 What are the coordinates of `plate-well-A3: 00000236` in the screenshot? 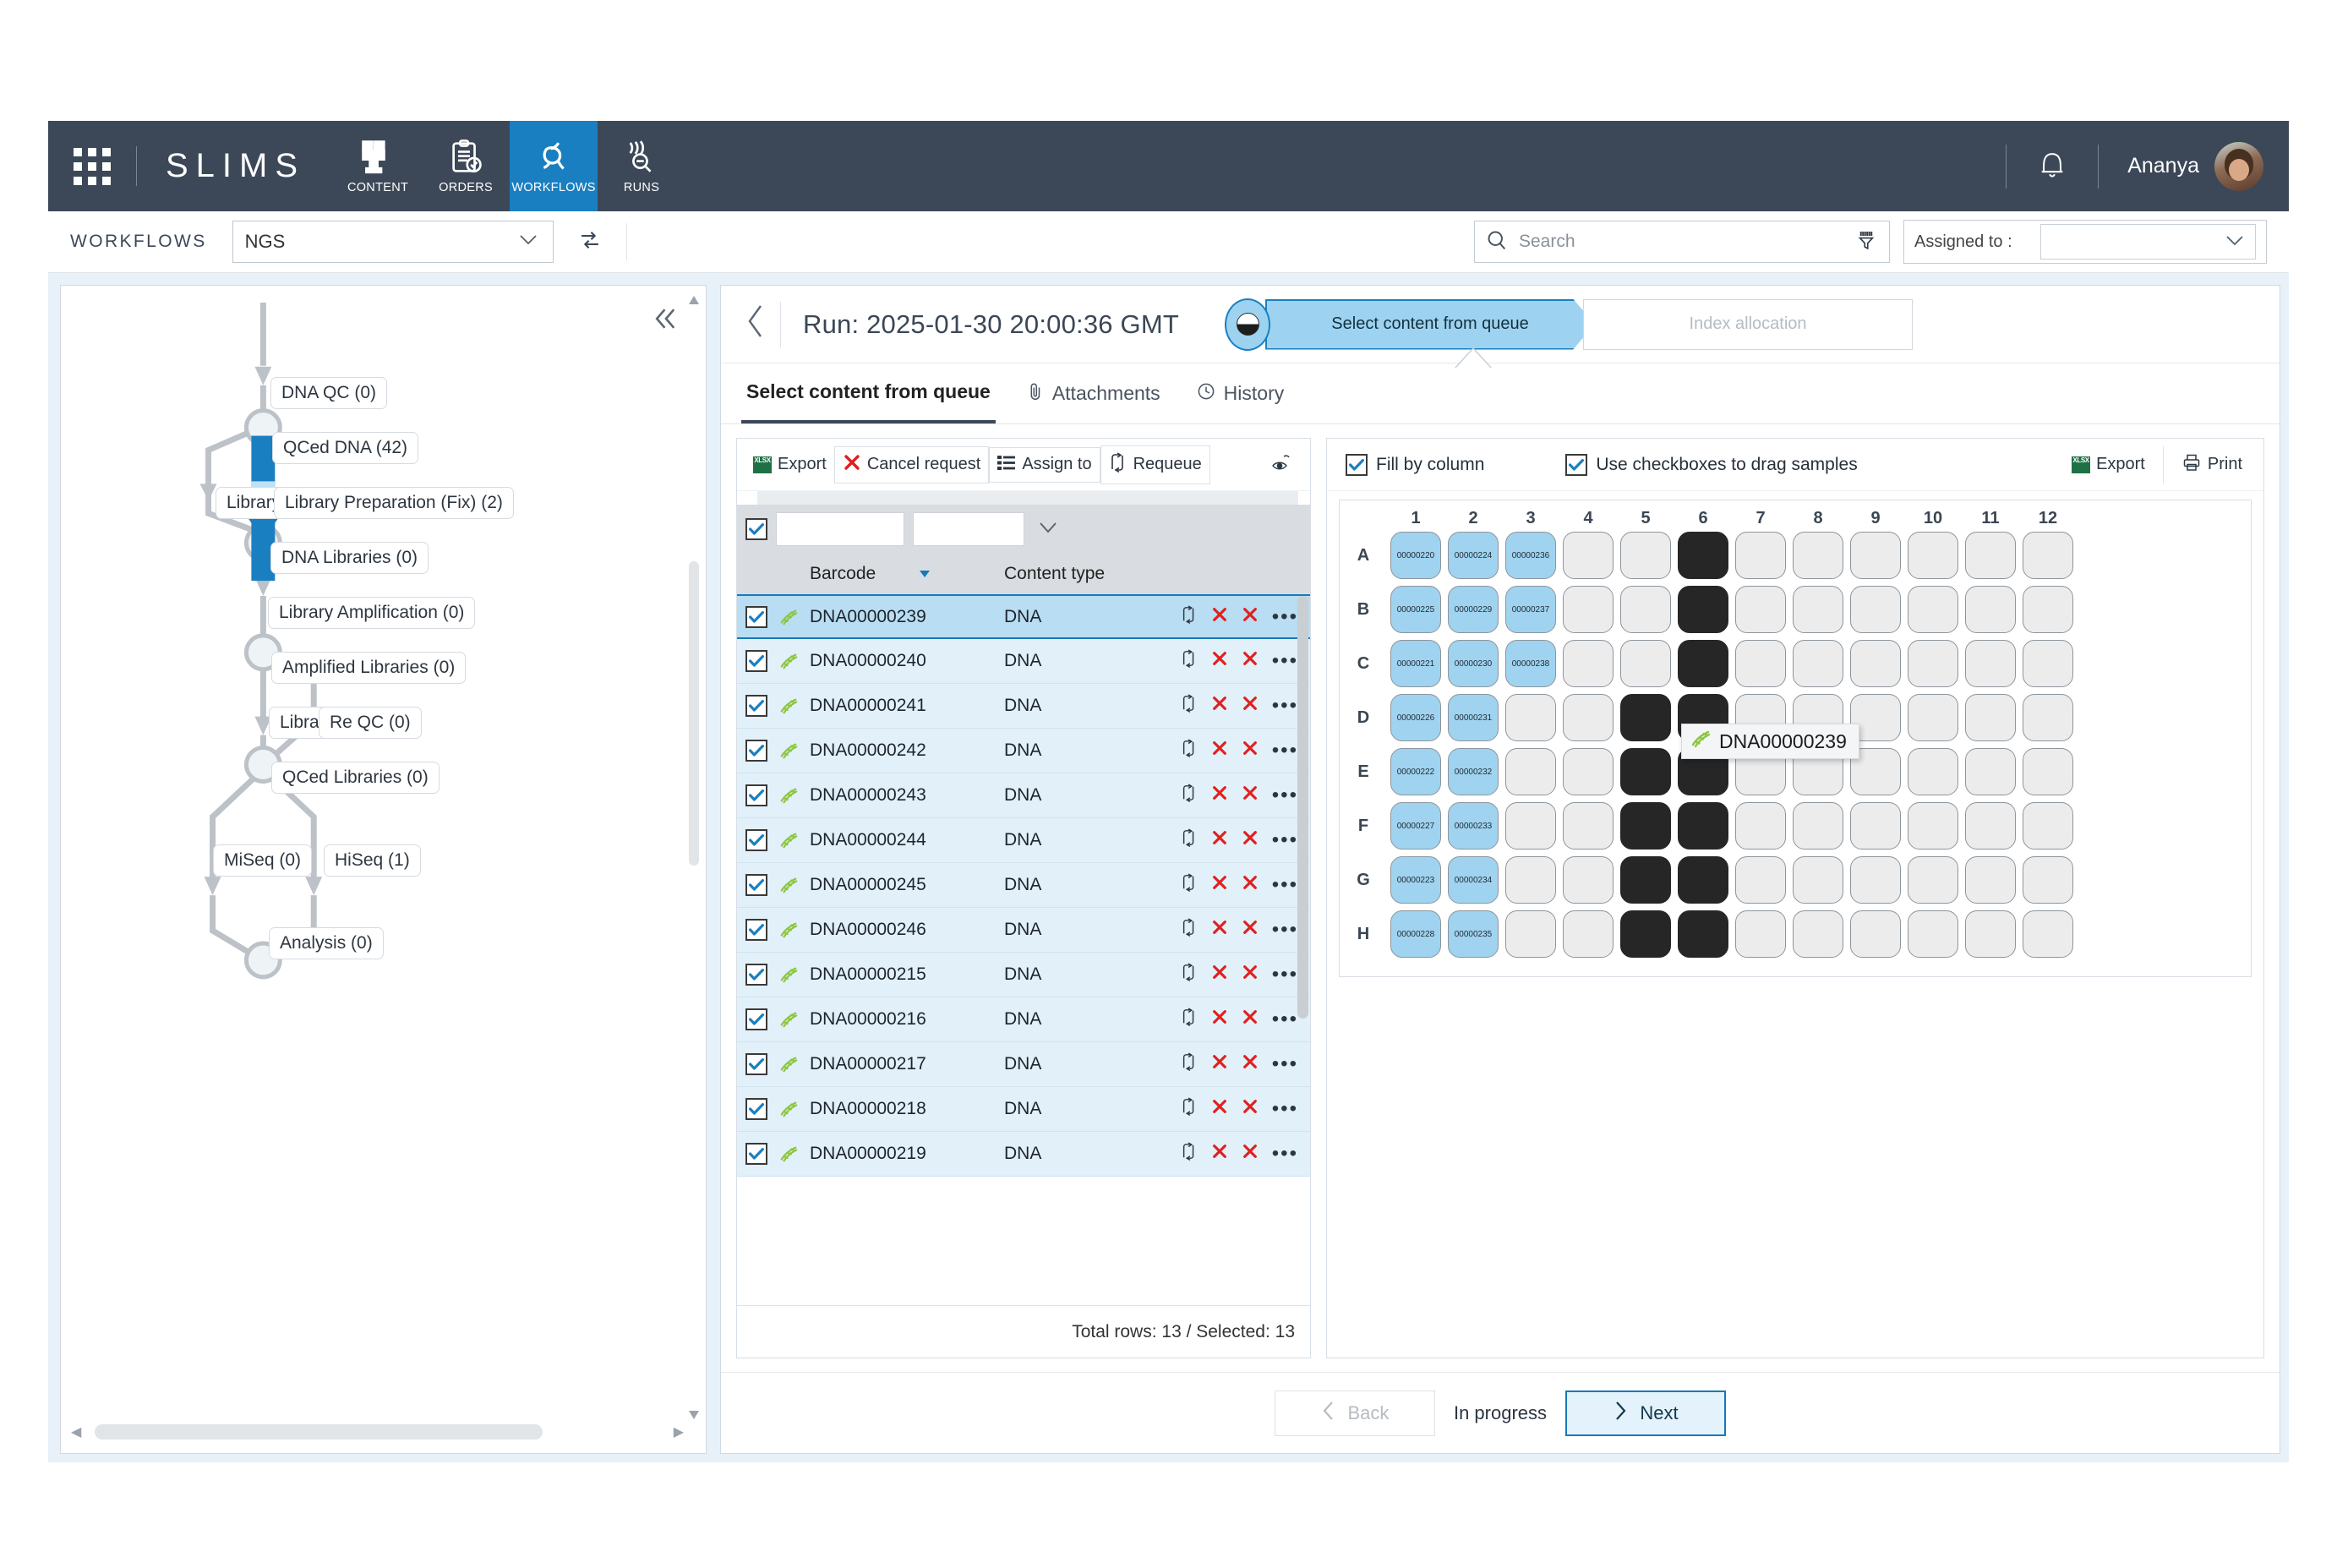 It's located at (1530, 555).